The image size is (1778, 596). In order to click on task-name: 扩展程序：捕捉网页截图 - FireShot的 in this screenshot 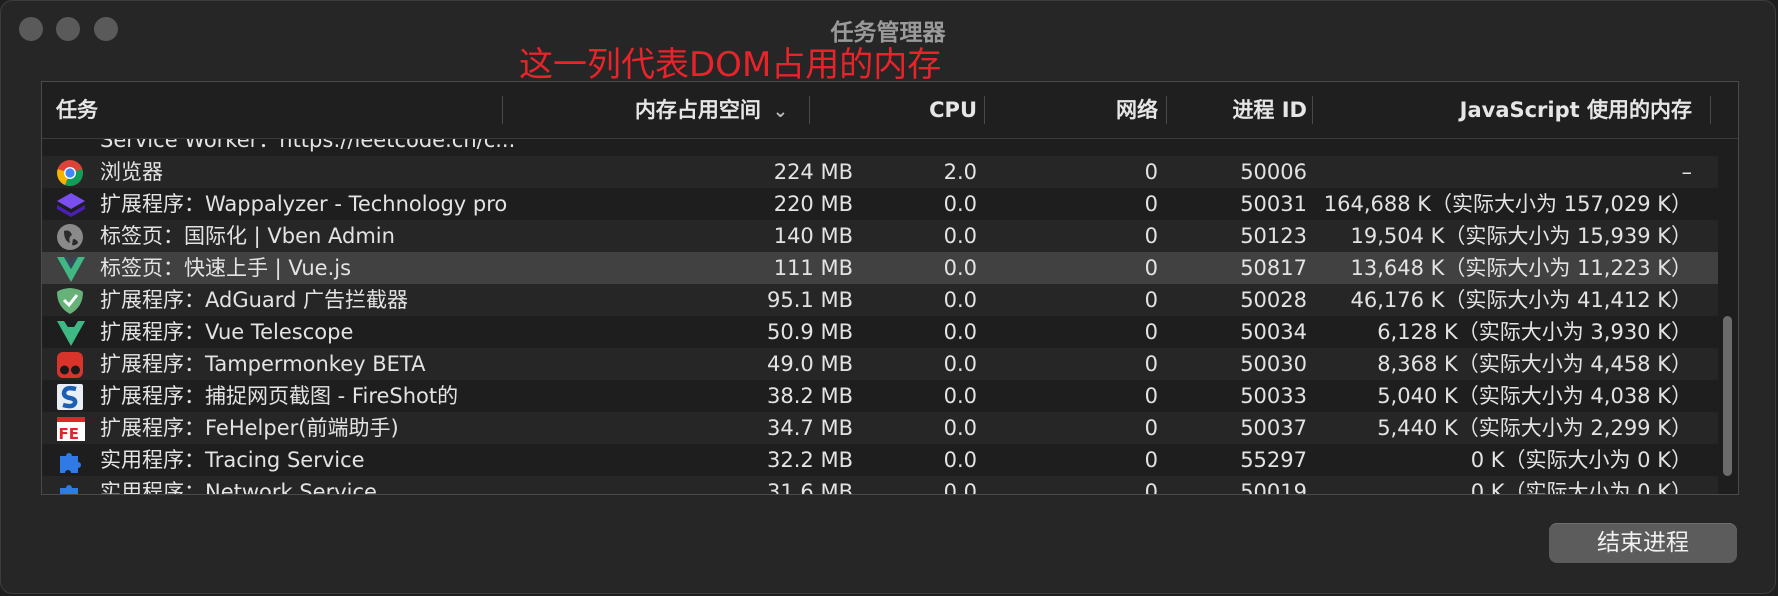, I will do `click(279, 396)`.